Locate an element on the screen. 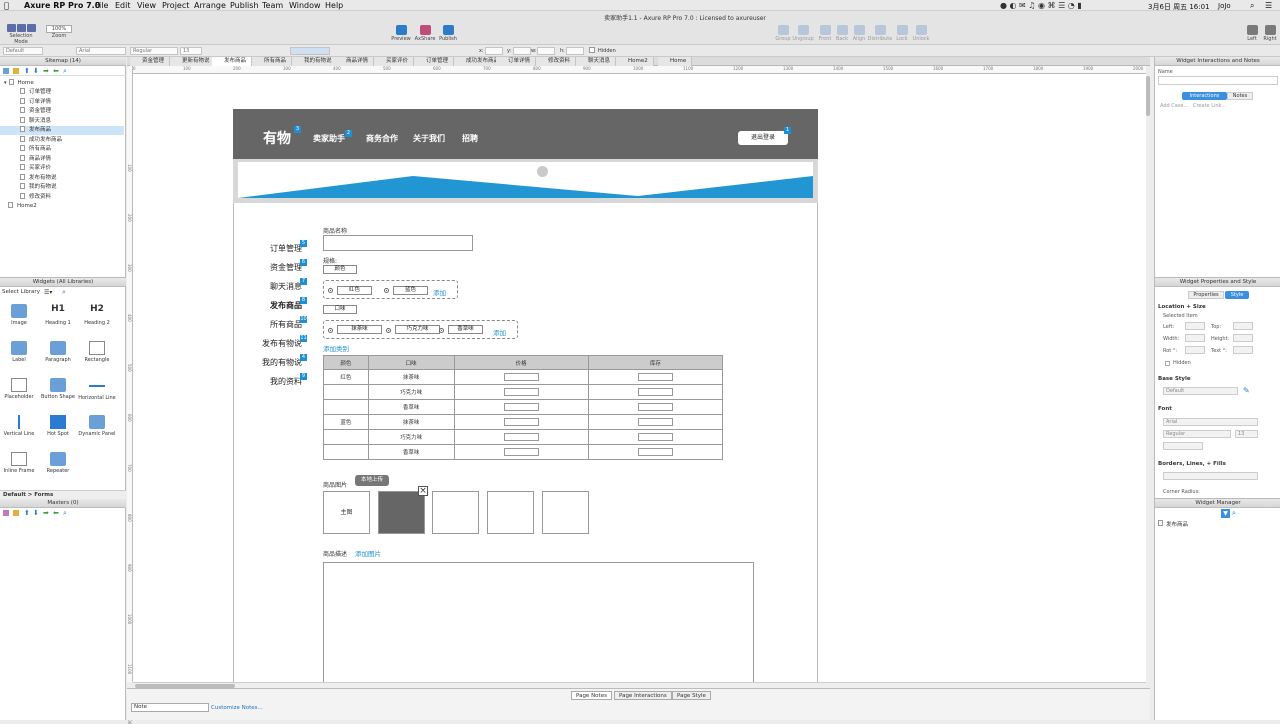 Image resolution: width=1280 pixels, height=724 pixels. sidebar-link: 发布商品 is located at coordinates (282, 305).